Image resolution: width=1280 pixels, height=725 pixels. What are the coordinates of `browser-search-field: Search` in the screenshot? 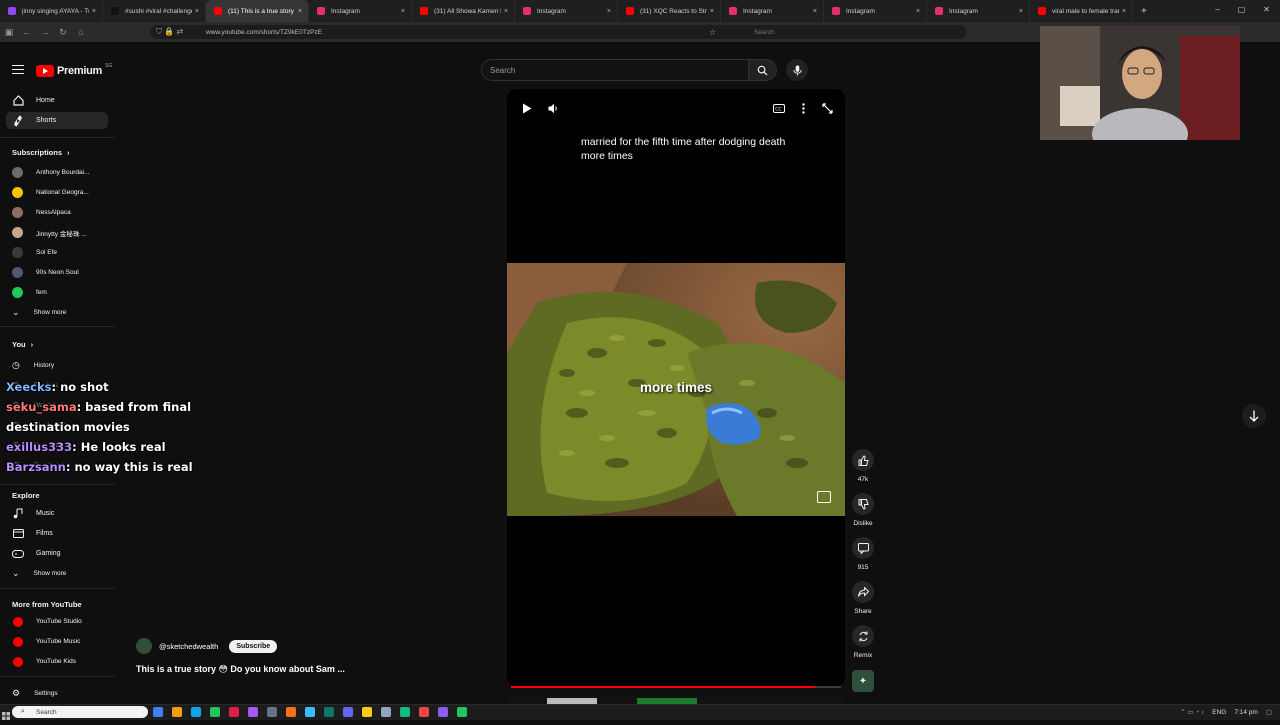 It's located at (849, 32).